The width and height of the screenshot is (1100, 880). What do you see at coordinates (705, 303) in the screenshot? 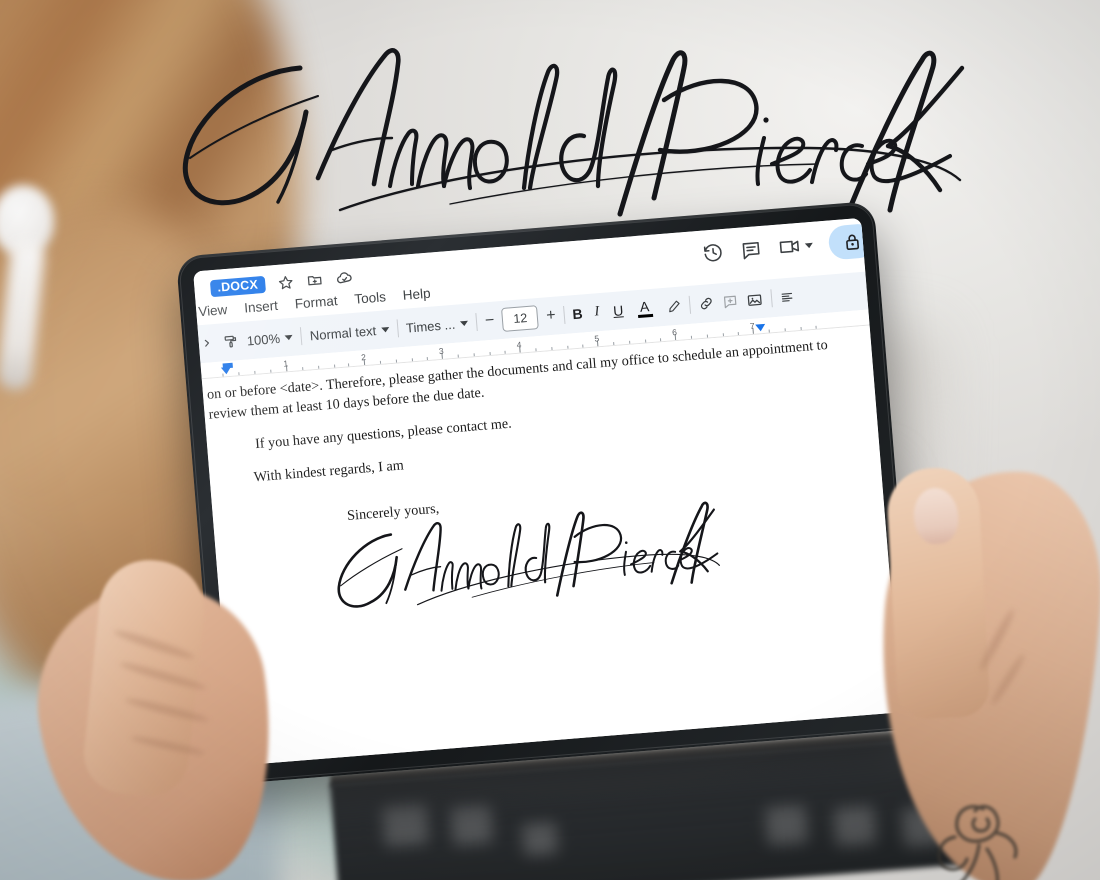
I see `insert-link-icon` at bounding box center [705, 303].